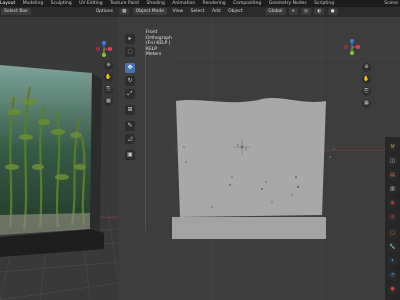 The height and width of the screenshot is (300, 400). I want to click on shading-solid-icon: ●, so click(332, 11).